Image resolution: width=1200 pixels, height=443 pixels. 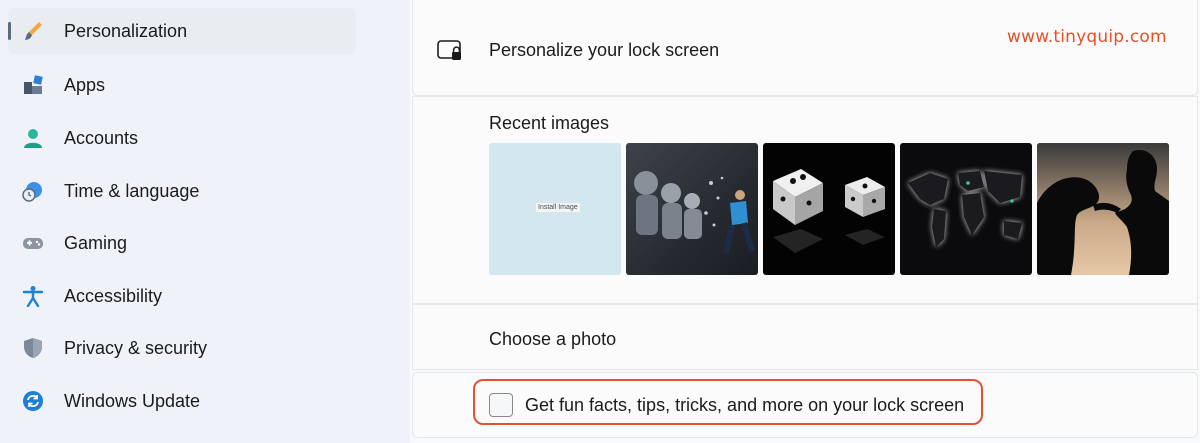 What do you see at coordinates (553, 339) in the screenshot?
I see `choose-photo-label: Choose a photo` at bounding box center [553, 339].